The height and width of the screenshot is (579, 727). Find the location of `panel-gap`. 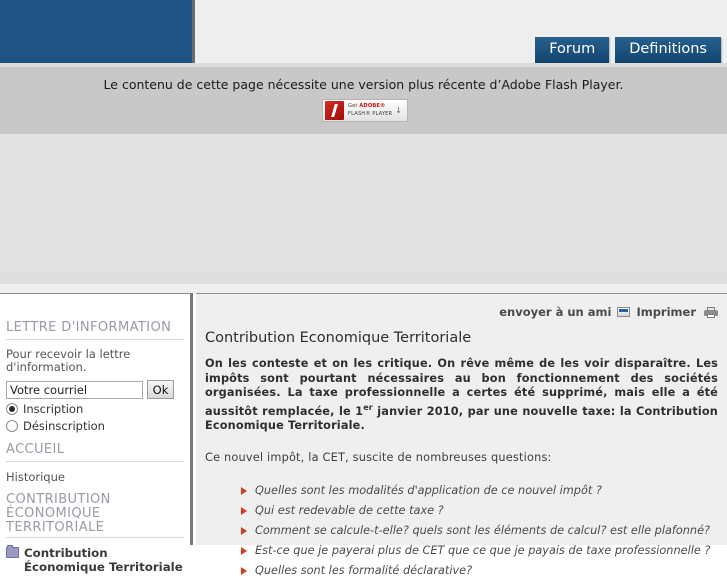

panel-gap is located at coordinates (363, 288).